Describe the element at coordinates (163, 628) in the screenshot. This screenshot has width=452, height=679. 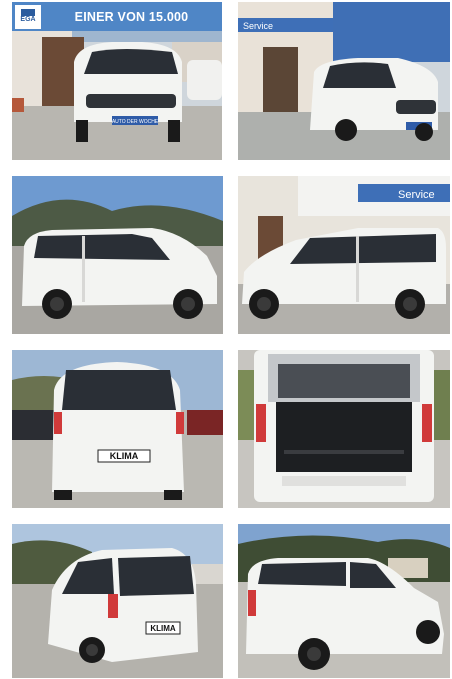
I see `license-plate-7: KLIMA` at that location.